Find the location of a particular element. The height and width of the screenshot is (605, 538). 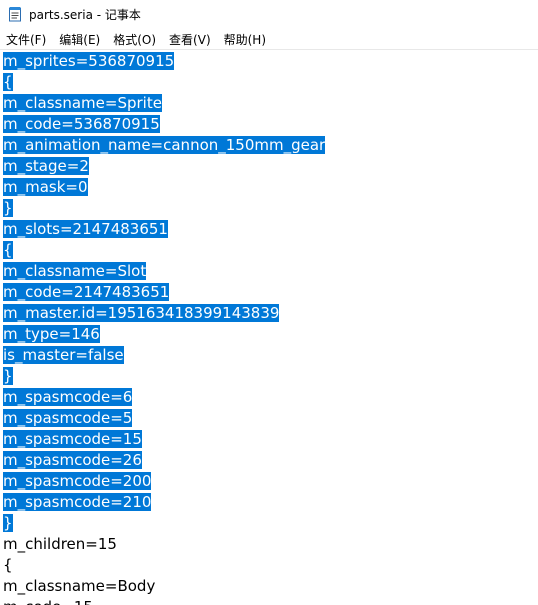

editor-line: m_animation_name=cannon_150mm_gear is located at coordinates (269, 145).